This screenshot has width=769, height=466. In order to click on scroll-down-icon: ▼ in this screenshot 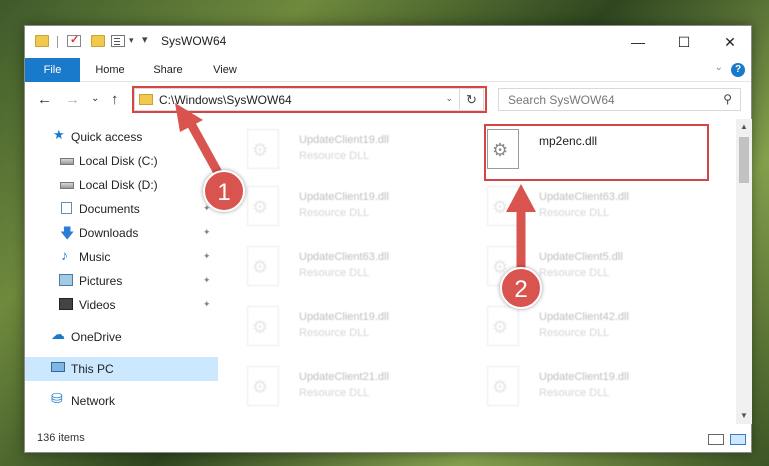, I will do `click(744, 416)`.